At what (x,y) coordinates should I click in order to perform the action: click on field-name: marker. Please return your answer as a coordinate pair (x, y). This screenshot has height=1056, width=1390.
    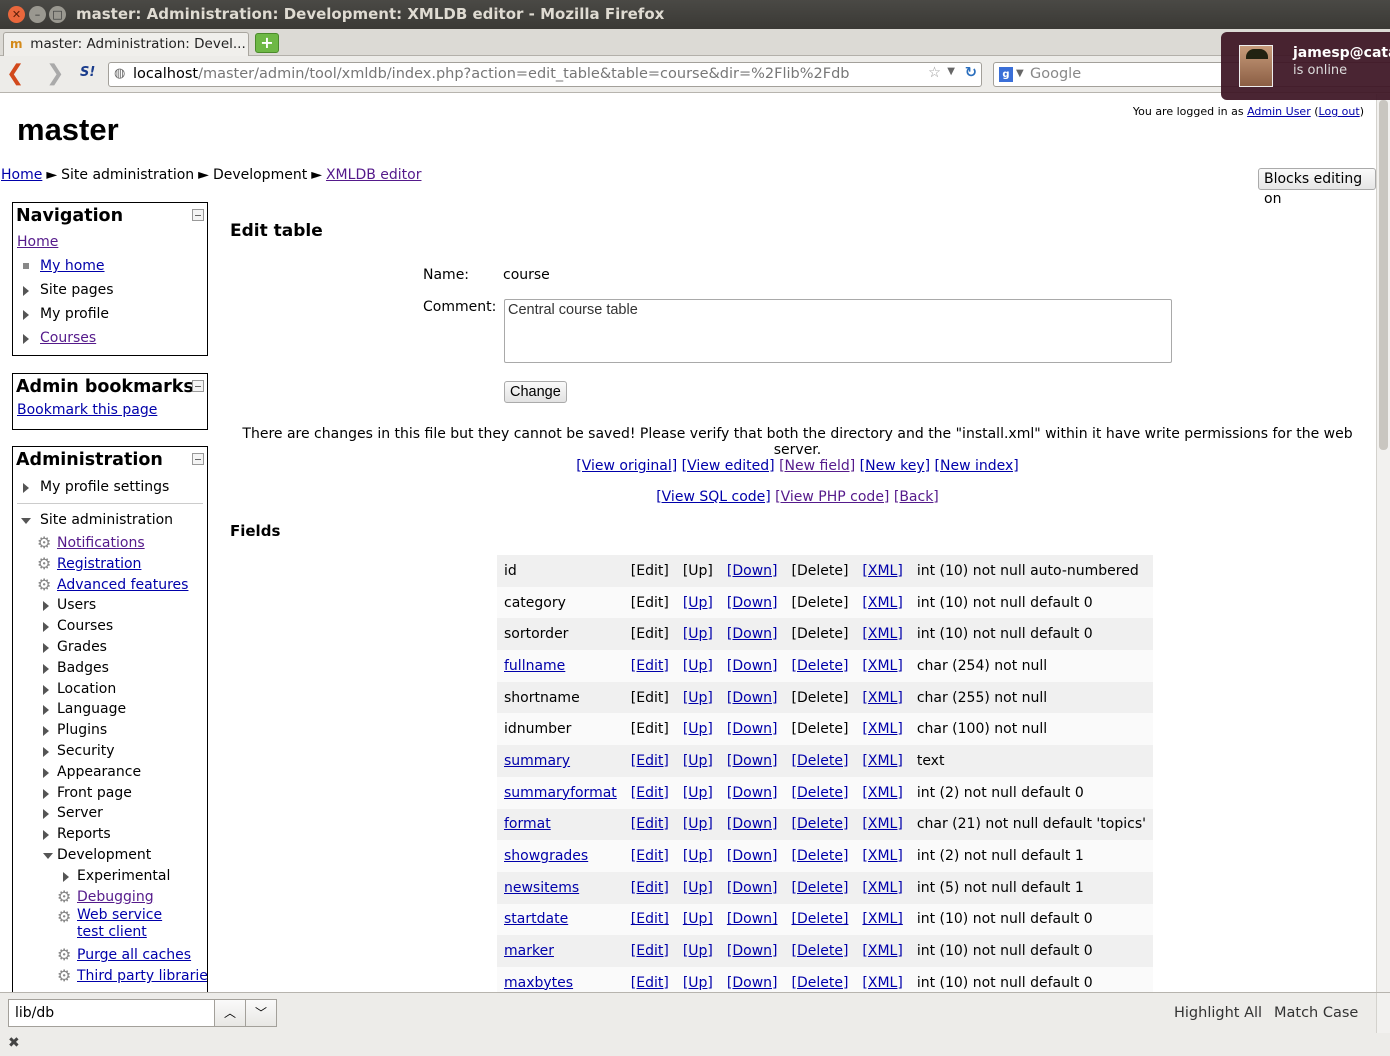
    Looking at the image, I should click on (529, 951).